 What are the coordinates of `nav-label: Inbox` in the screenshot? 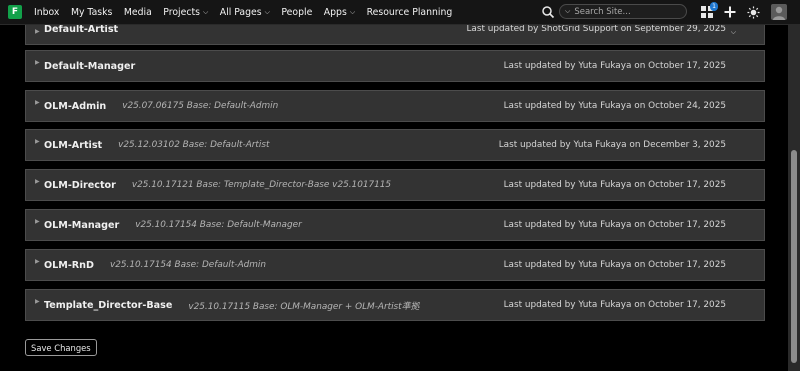 It's located at (47, 12).